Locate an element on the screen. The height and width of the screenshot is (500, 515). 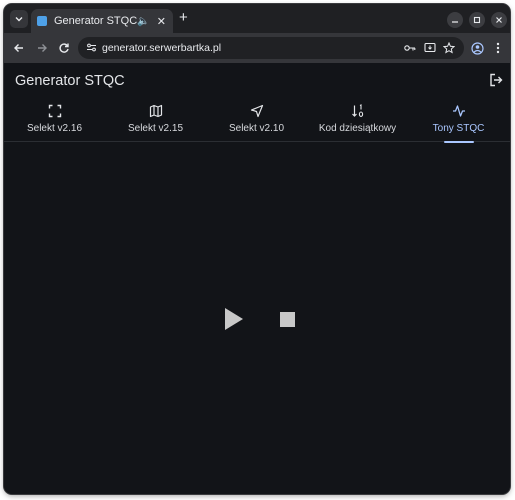
tab-kod-dziesiatkowy: Kod dziesiątkowy is located at coordinates (357, 121).